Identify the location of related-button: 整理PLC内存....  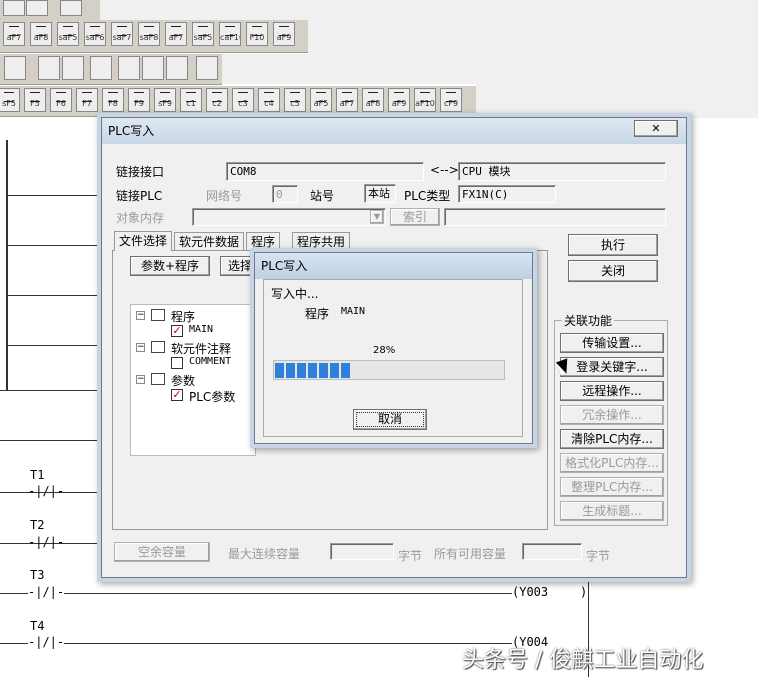
(612, 487).